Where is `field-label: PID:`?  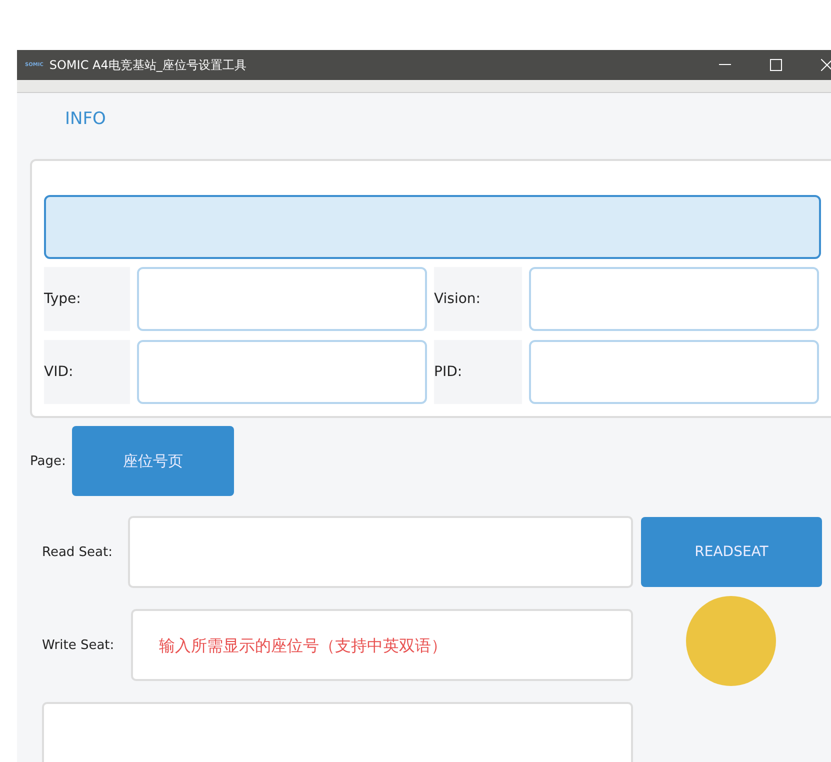 field-label: PID: is located at coordinates (478, 372).